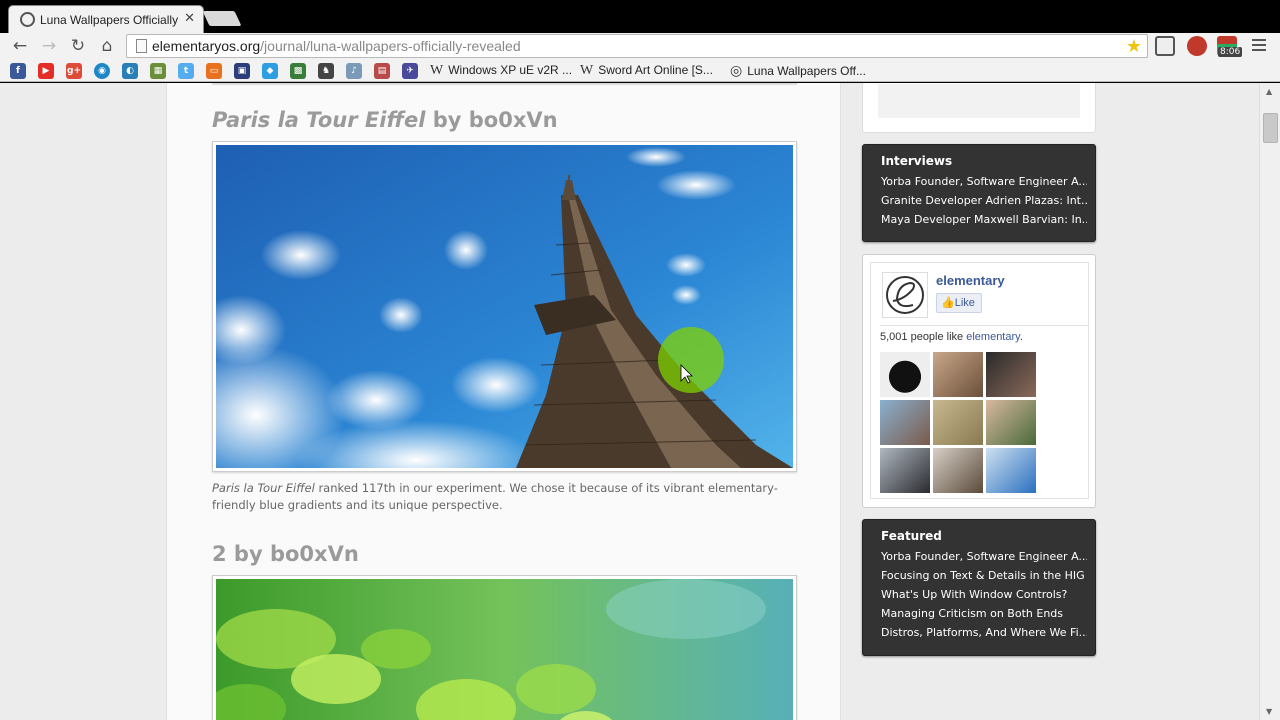 This screenshot has width=1280, height=720. What do you see at coordinates (1134, 46) in the screenshot?
I see `bookmark-star-icon: ★` at bounding box center [1134, 46].